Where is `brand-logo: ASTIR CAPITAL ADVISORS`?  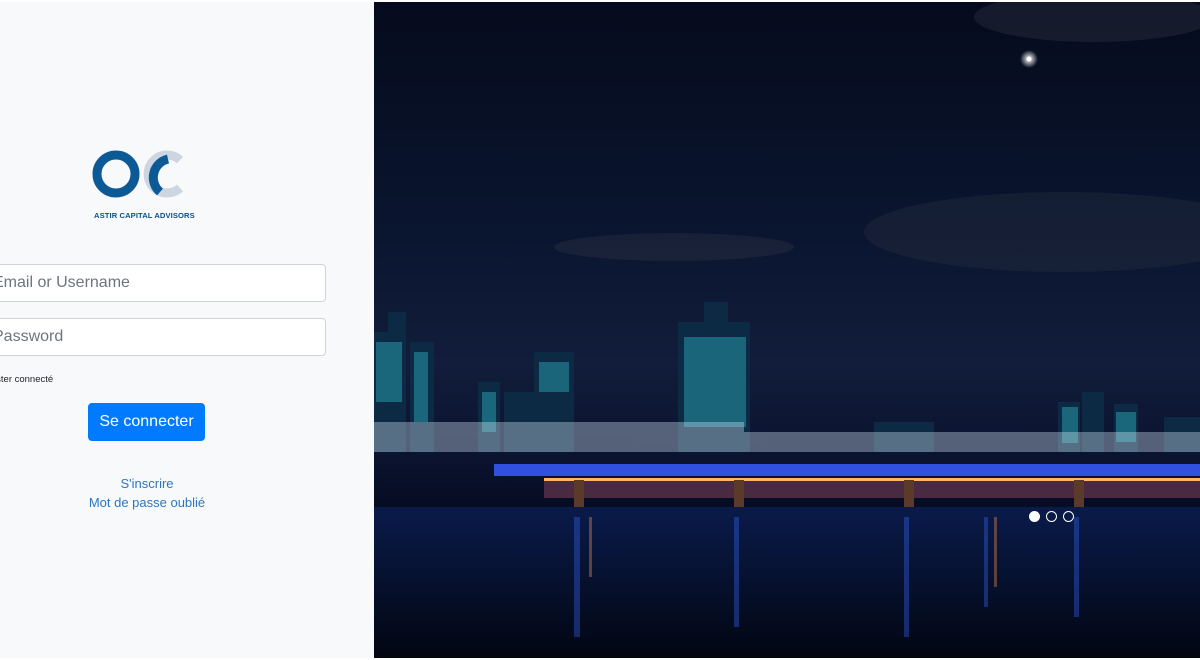
brand-logo: ASTIR CAPITAL ADVISORS is located at coordinates (147, 186).